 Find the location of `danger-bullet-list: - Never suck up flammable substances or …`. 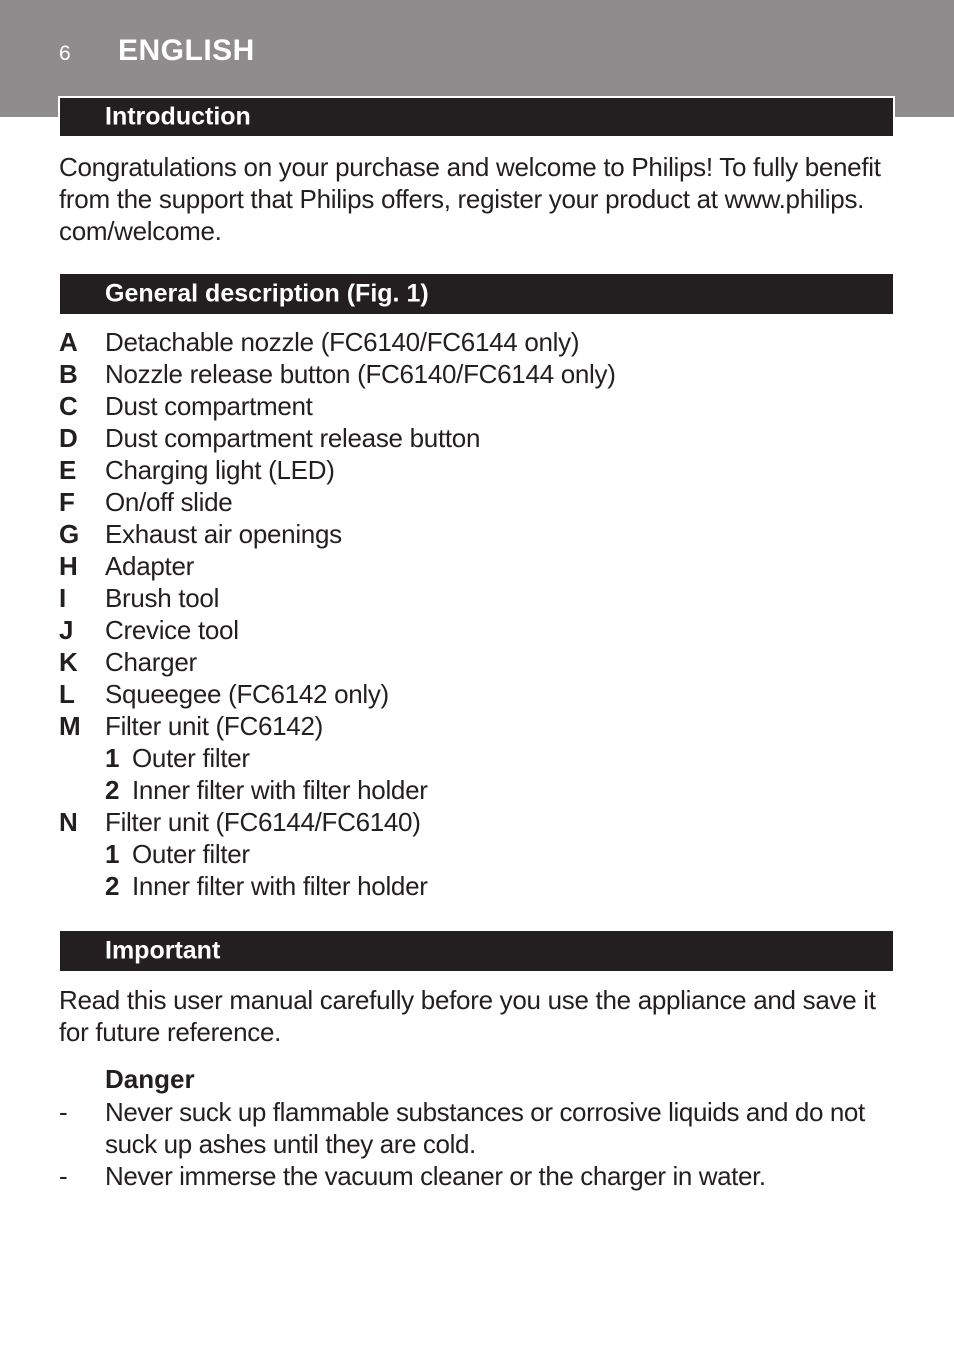

danger-bullet-list: - Never suck up flammable substances or … is located at coordinates (479, 1144).